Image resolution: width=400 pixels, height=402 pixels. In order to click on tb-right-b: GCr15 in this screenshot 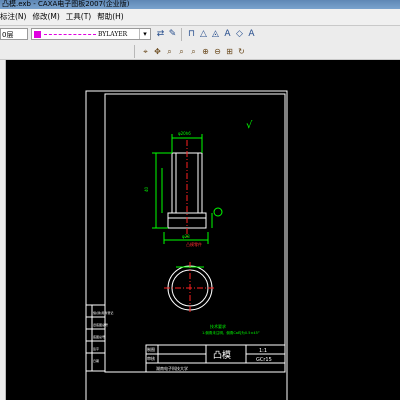, I will do `click(264, 360)`.